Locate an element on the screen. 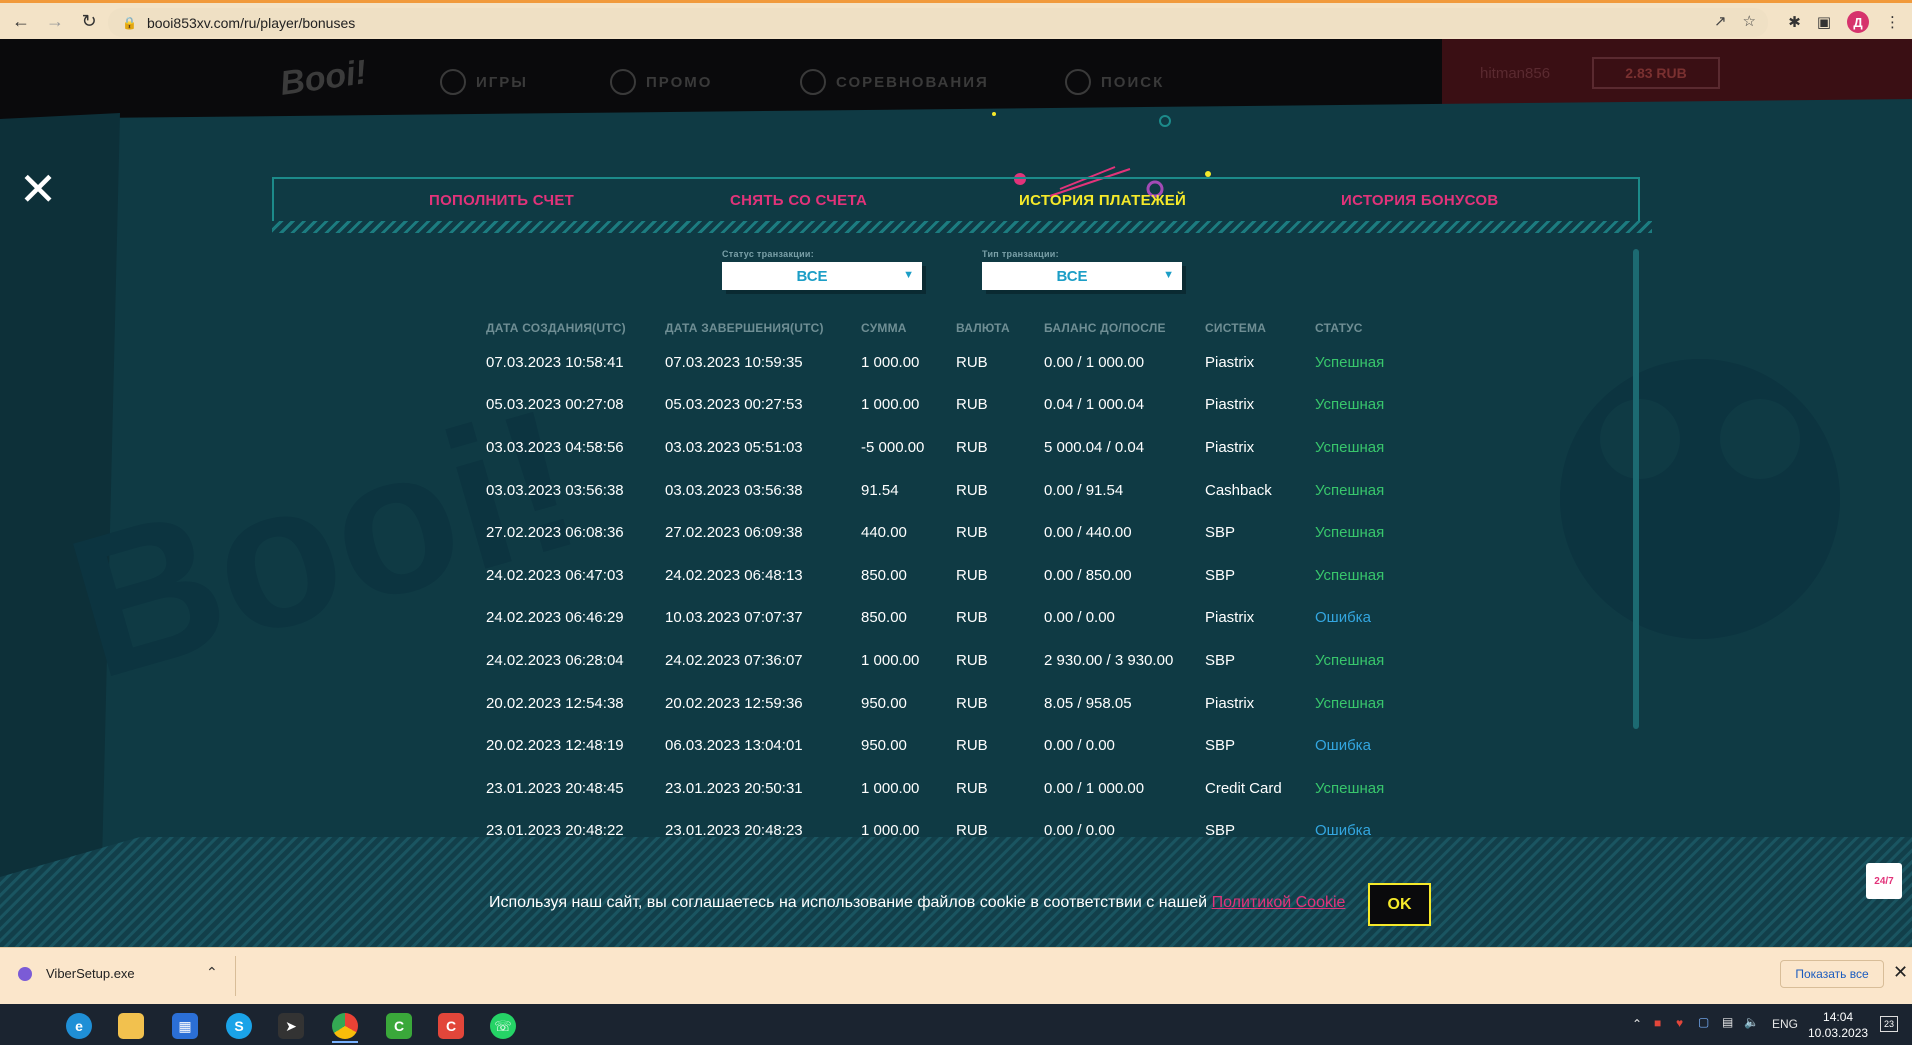 The image size is (1912, 1045). tray-overflow-chevron-icon: ⌃ is located at coordinates (1637, 1024).